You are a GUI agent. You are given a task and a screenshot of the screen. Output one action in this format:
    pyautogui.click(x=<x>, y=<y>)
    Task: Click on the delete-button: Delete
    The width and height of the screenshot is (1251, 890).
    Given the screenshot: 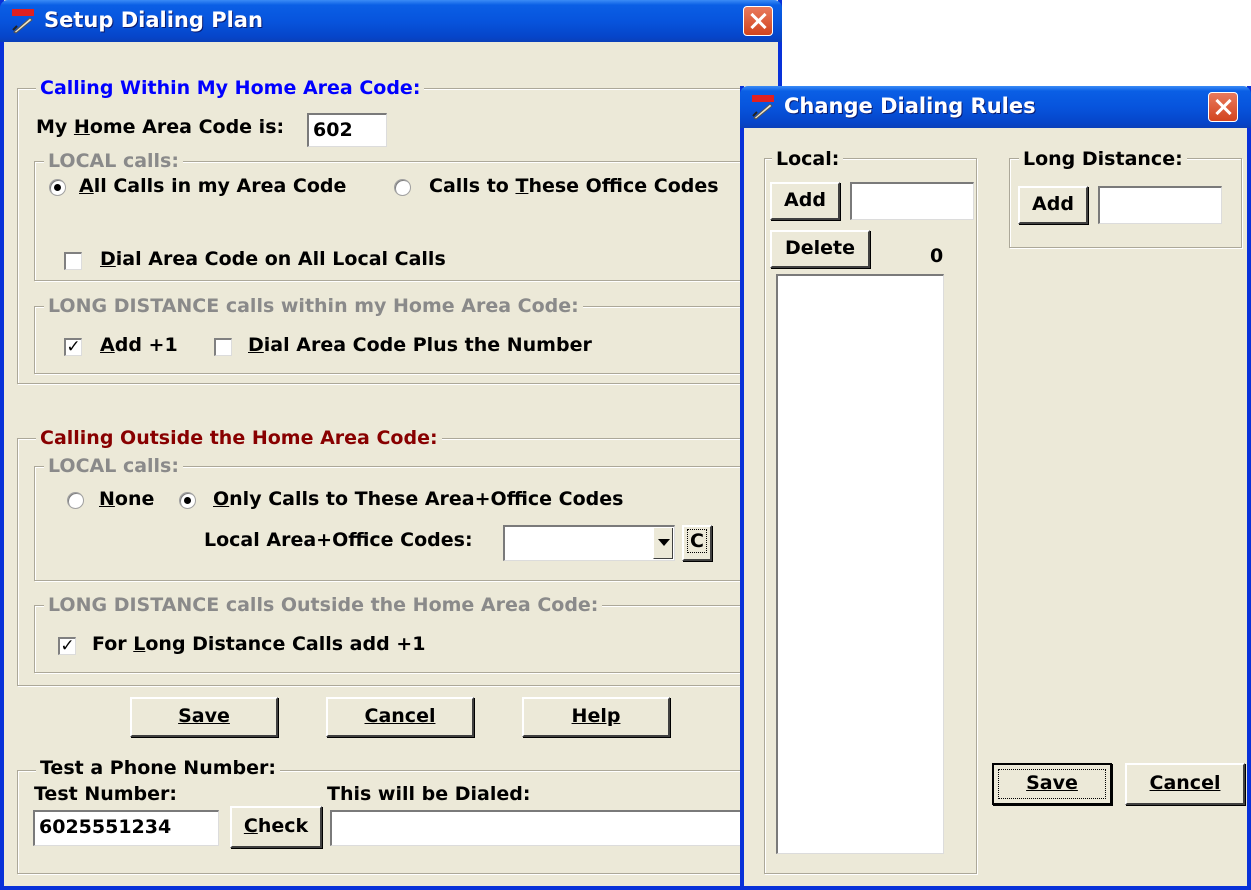 What is the action you would take?
    pyautogui.click(x=820, y=249)
    